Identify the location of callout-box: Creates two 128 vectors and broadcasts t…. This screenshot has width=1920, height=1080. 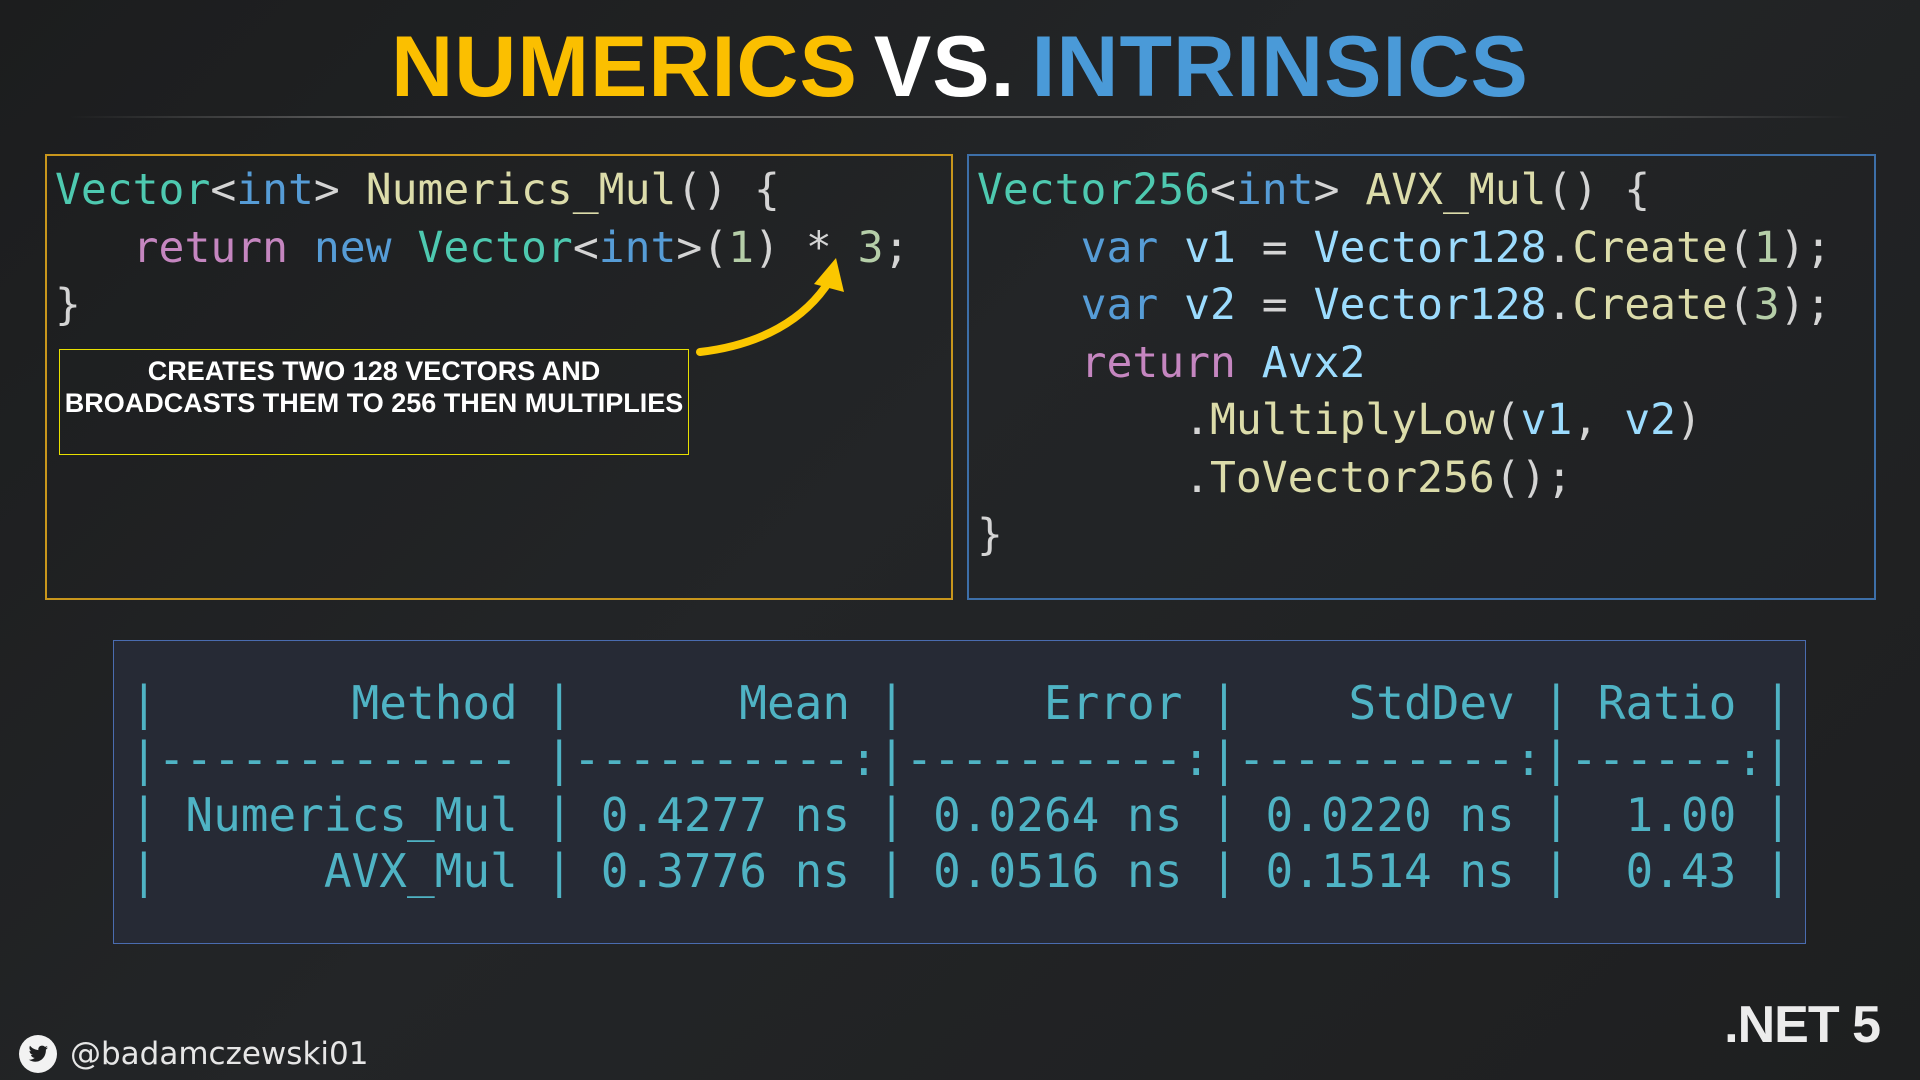
(374, 402).